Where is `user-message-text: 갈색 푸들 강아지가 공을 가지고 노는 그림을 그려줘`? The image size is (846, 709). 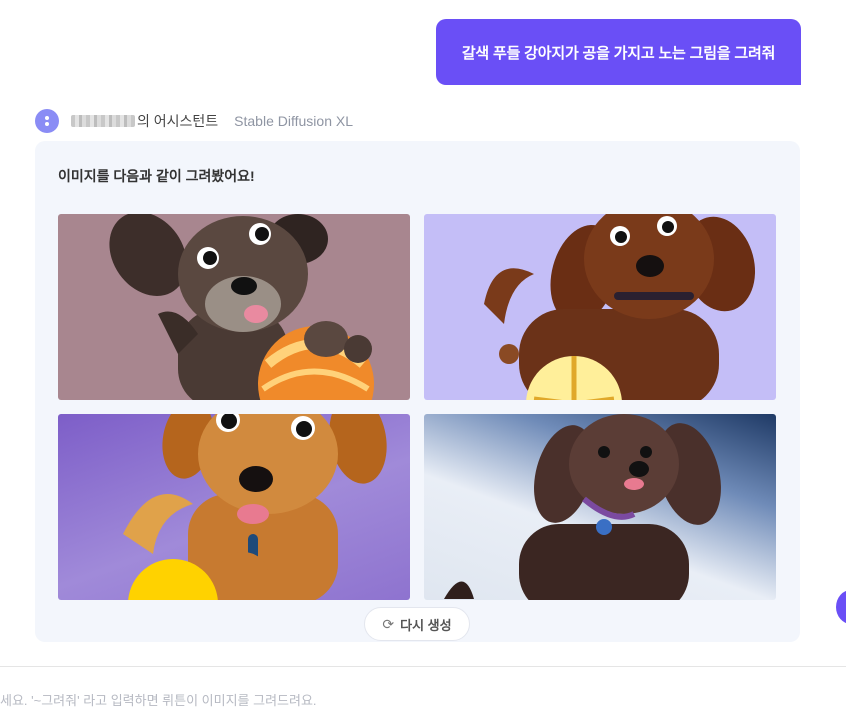 user-message-text: 갈색 푸들 강아지가 공을 가지고 노는 그림을 그려줘 is located at coordinates (618, 53).